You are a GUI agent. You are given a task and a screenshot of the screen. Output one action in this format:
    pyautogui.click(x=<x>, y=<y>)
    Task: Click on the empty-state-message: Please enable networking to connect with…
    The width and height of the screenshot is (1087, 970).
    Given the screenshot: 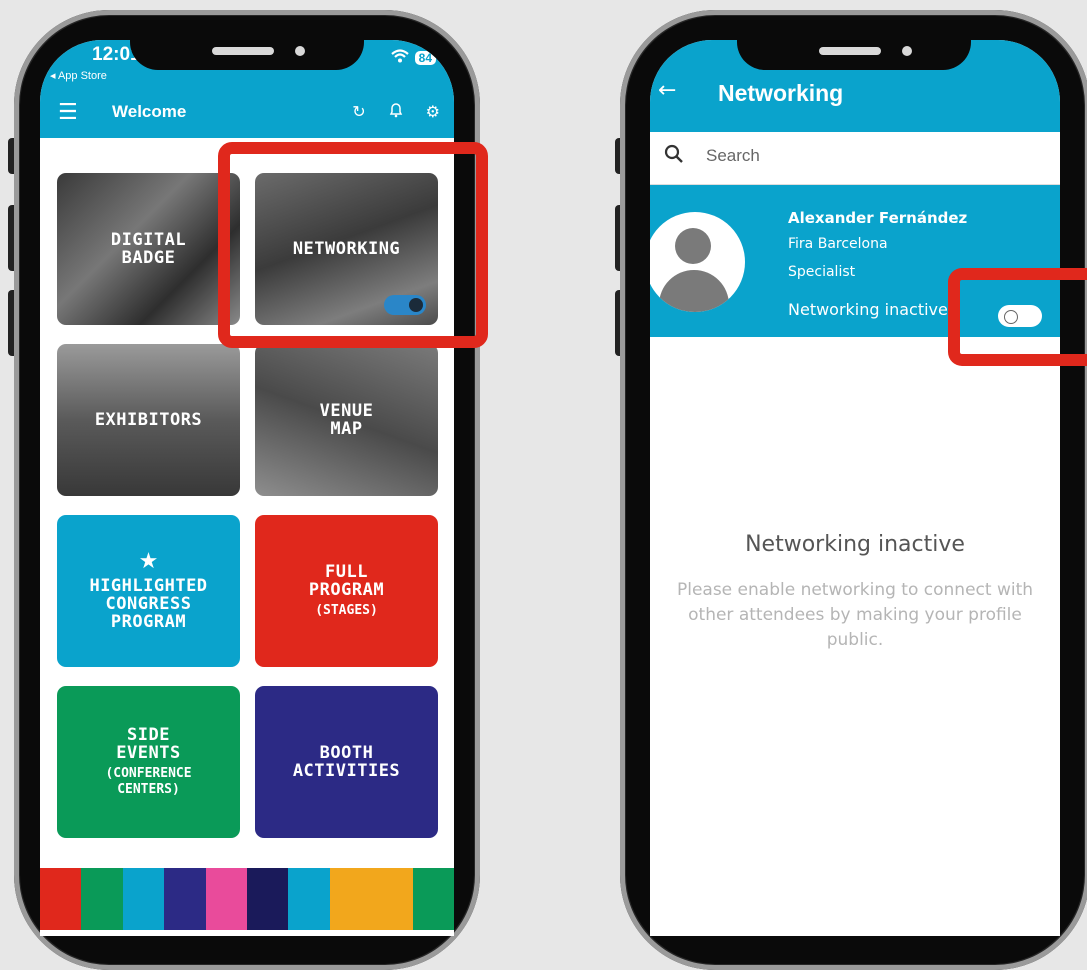 What is the action you would take?
    pyautogui.click(x=855, y=615)
    